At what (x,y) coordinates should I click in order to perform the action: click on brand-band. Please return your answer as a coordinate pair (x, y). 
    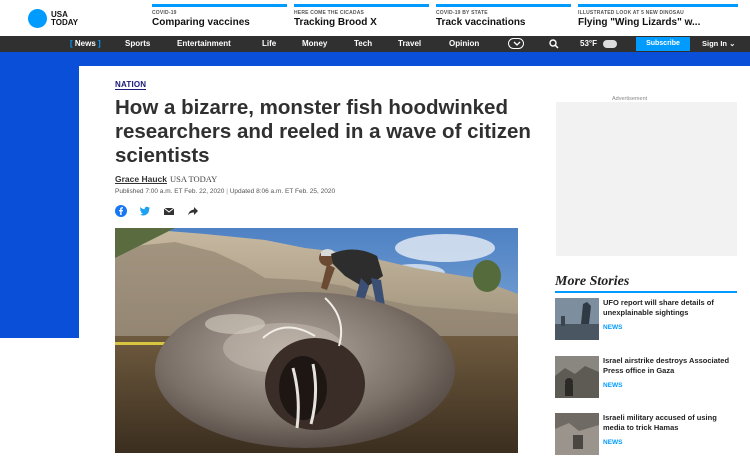
    Looking at the image, I should click on (375, 59).